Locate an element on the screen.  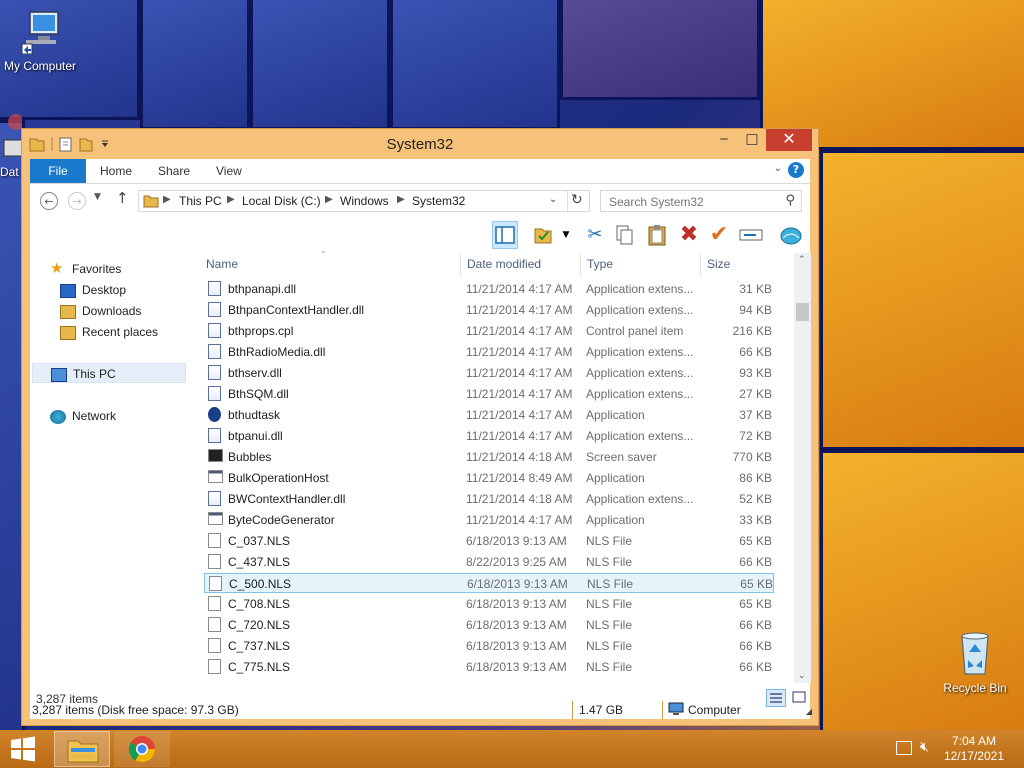
forward-button: → is located at coordinates (77, 201).